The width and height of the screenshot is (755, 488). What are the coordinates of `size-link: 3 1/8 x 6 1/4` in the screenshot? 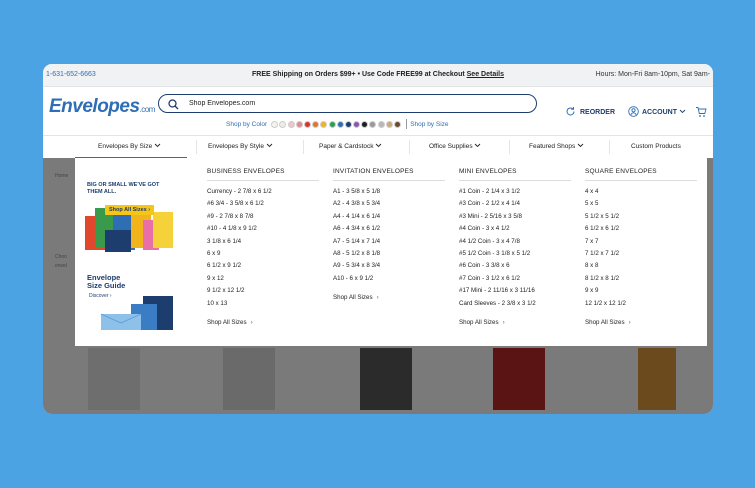 It's located at (263, 242).